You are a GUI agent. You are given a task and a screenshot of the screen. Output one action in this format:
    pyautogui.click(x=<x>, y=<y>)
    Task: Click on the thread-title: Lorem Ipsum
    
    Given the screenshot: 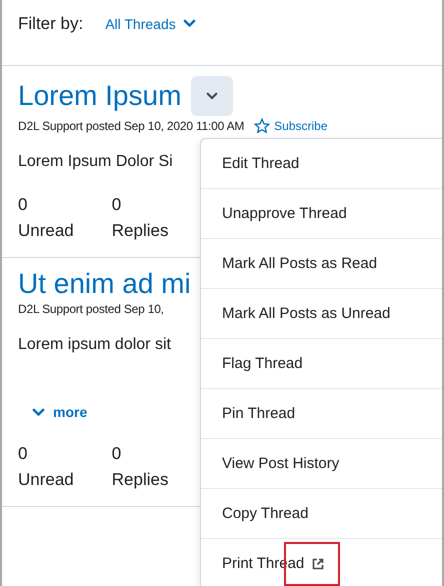 What is the action you would take?
    pyautogui.click(x=100, y=96)
    